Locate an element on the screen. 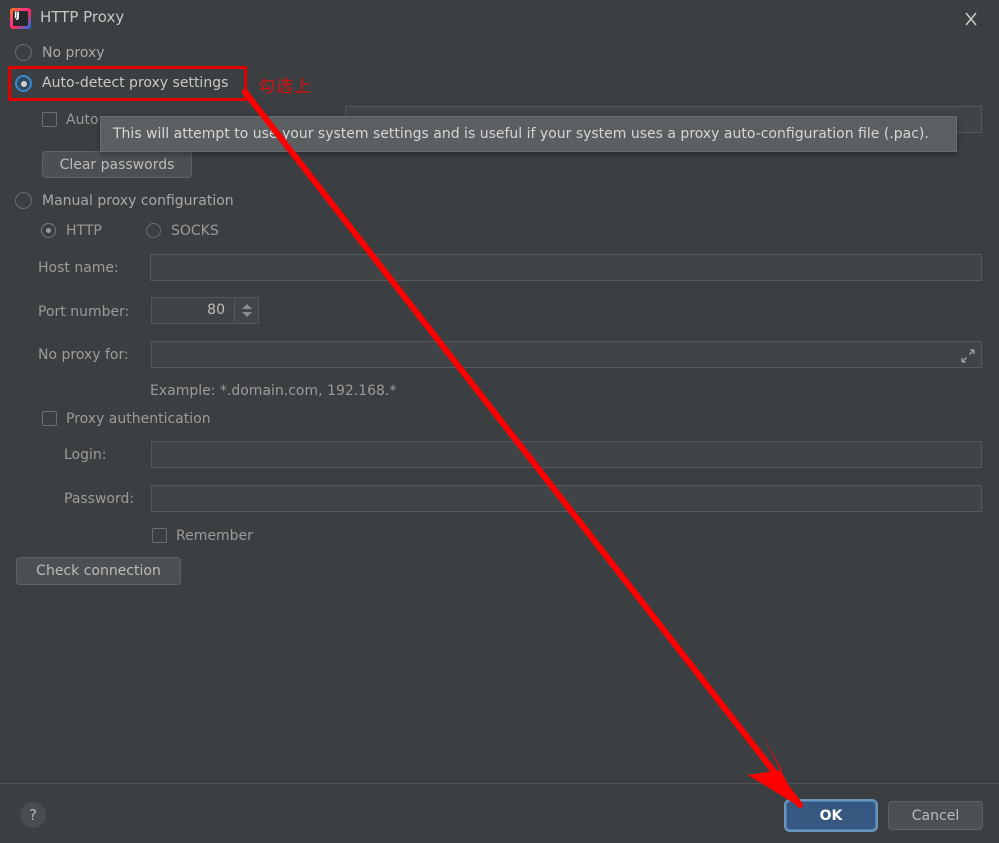 Image resolution: width=999 pixels, height=843 pixels. label-auto-url: Auto is located at coordinates (82, 120).